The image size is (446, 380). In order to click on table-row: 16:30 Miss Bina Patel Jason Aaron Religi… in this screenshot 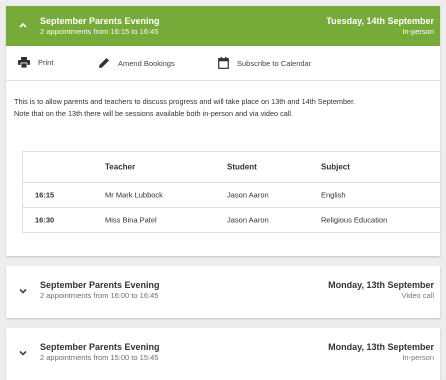, I will do `click(231, 220)`.